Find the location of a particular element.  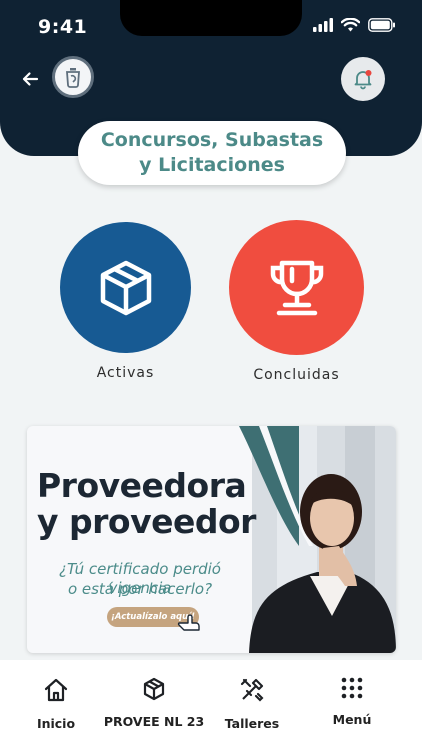

status-time: 9:41 is located at coordinates (63, 27).